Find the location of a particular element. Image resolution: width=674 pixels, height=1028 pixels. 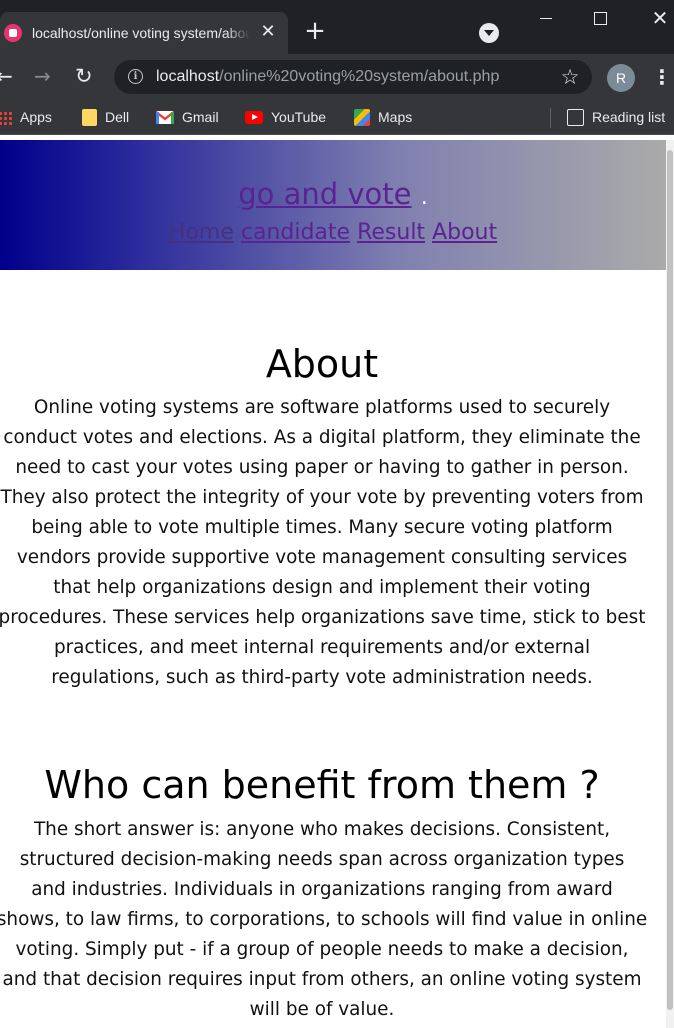

nav-candidate-link: candidate is located at coordinates (295, 232).